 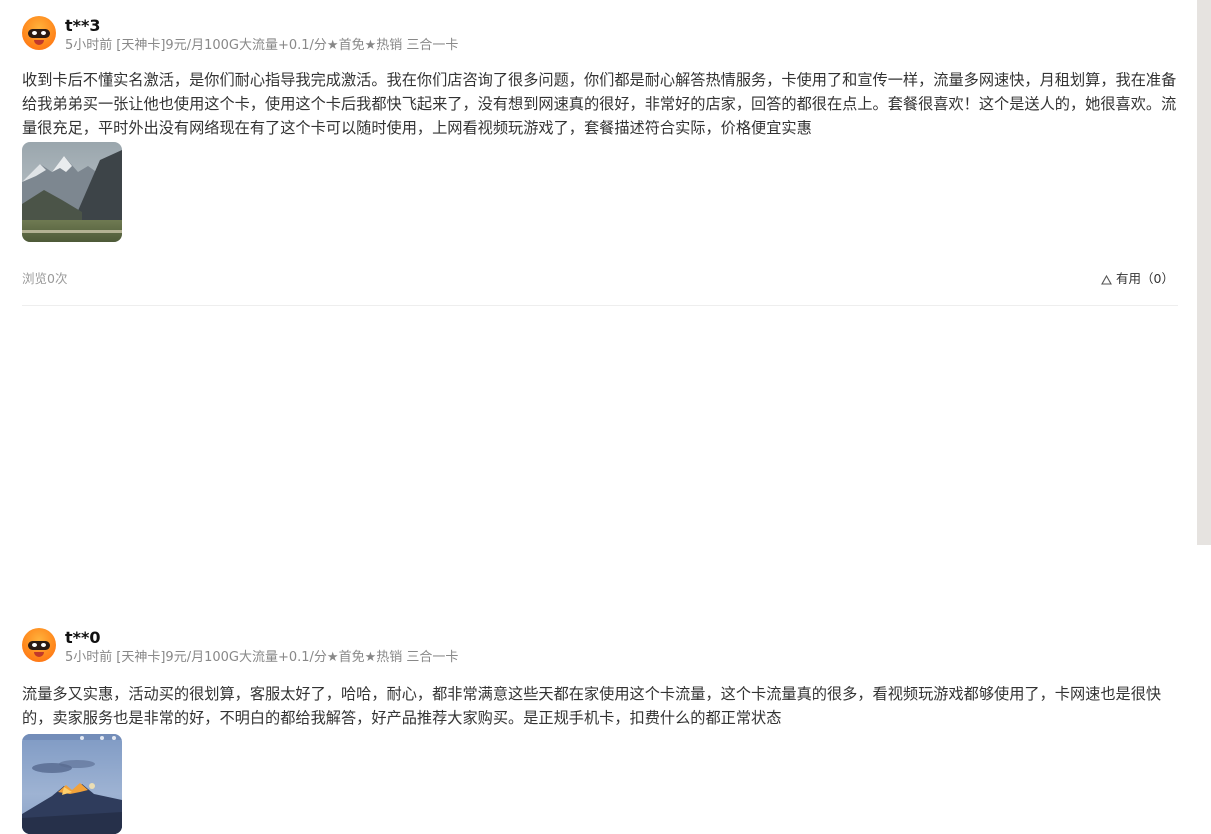 I want to click on scrollbar-track, so click(x=1204, y=272).